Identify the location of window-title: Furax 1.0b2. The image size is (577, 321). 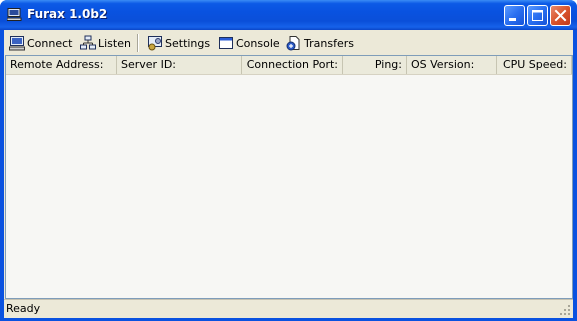
(67, 14).